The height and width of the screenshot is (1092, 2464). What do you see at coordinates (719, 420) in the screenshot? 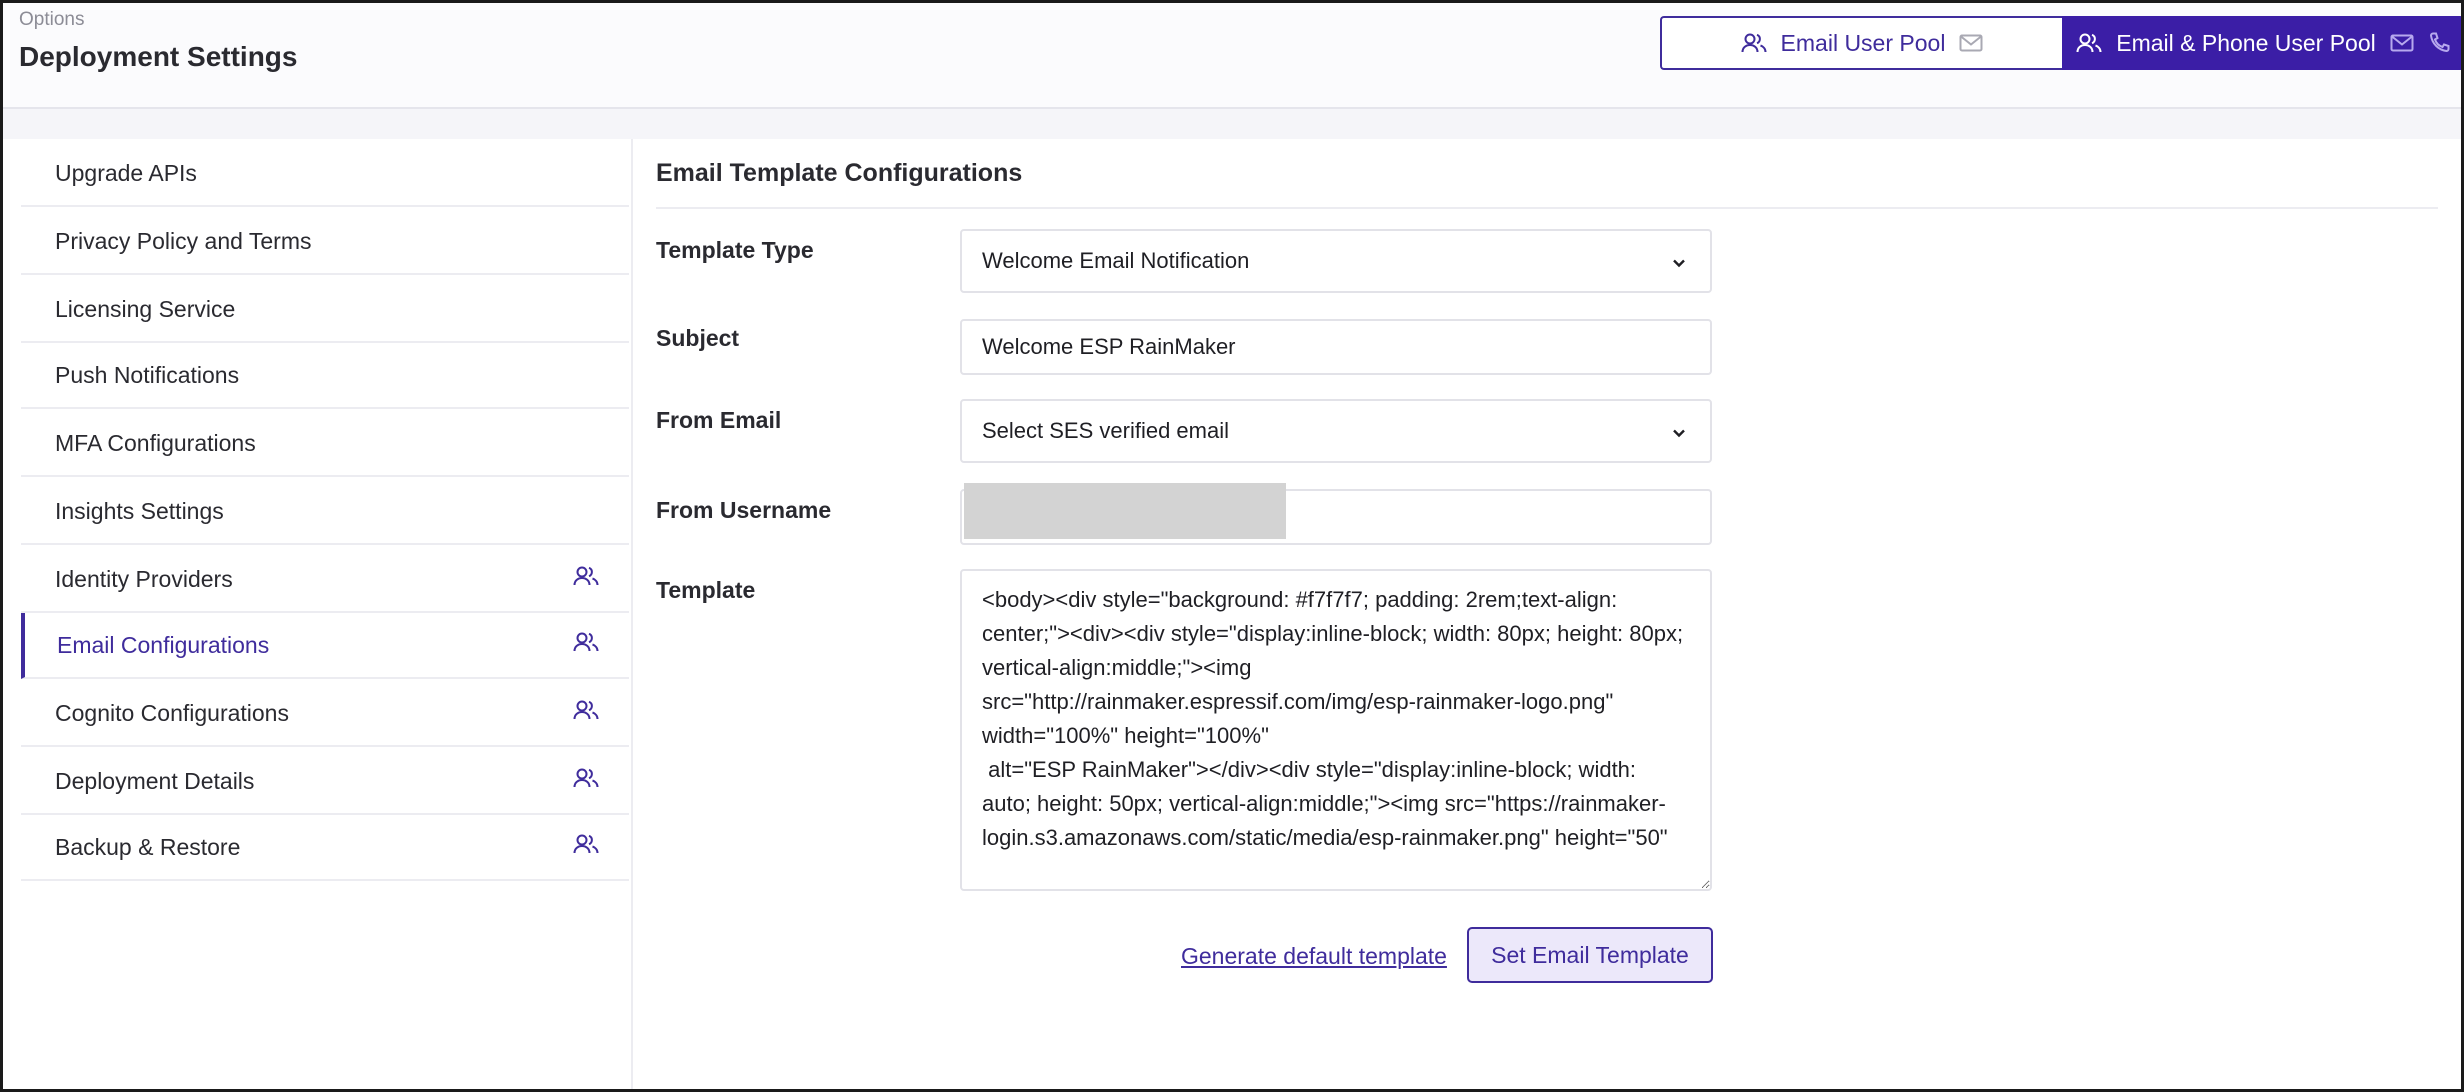
I see `from-email-label: From Email` at bounding box center [719, 420].